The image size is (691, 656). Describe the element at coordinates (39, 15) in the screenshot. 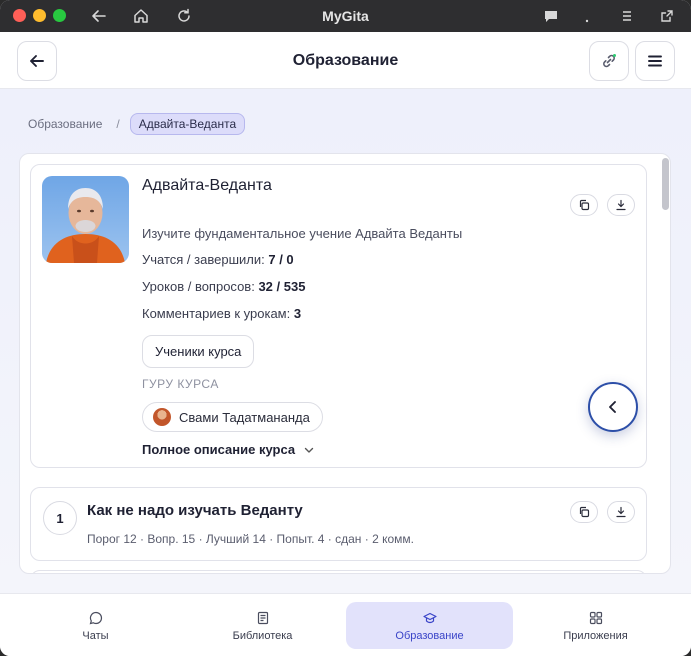

I see `minimize-window-button` at that location.